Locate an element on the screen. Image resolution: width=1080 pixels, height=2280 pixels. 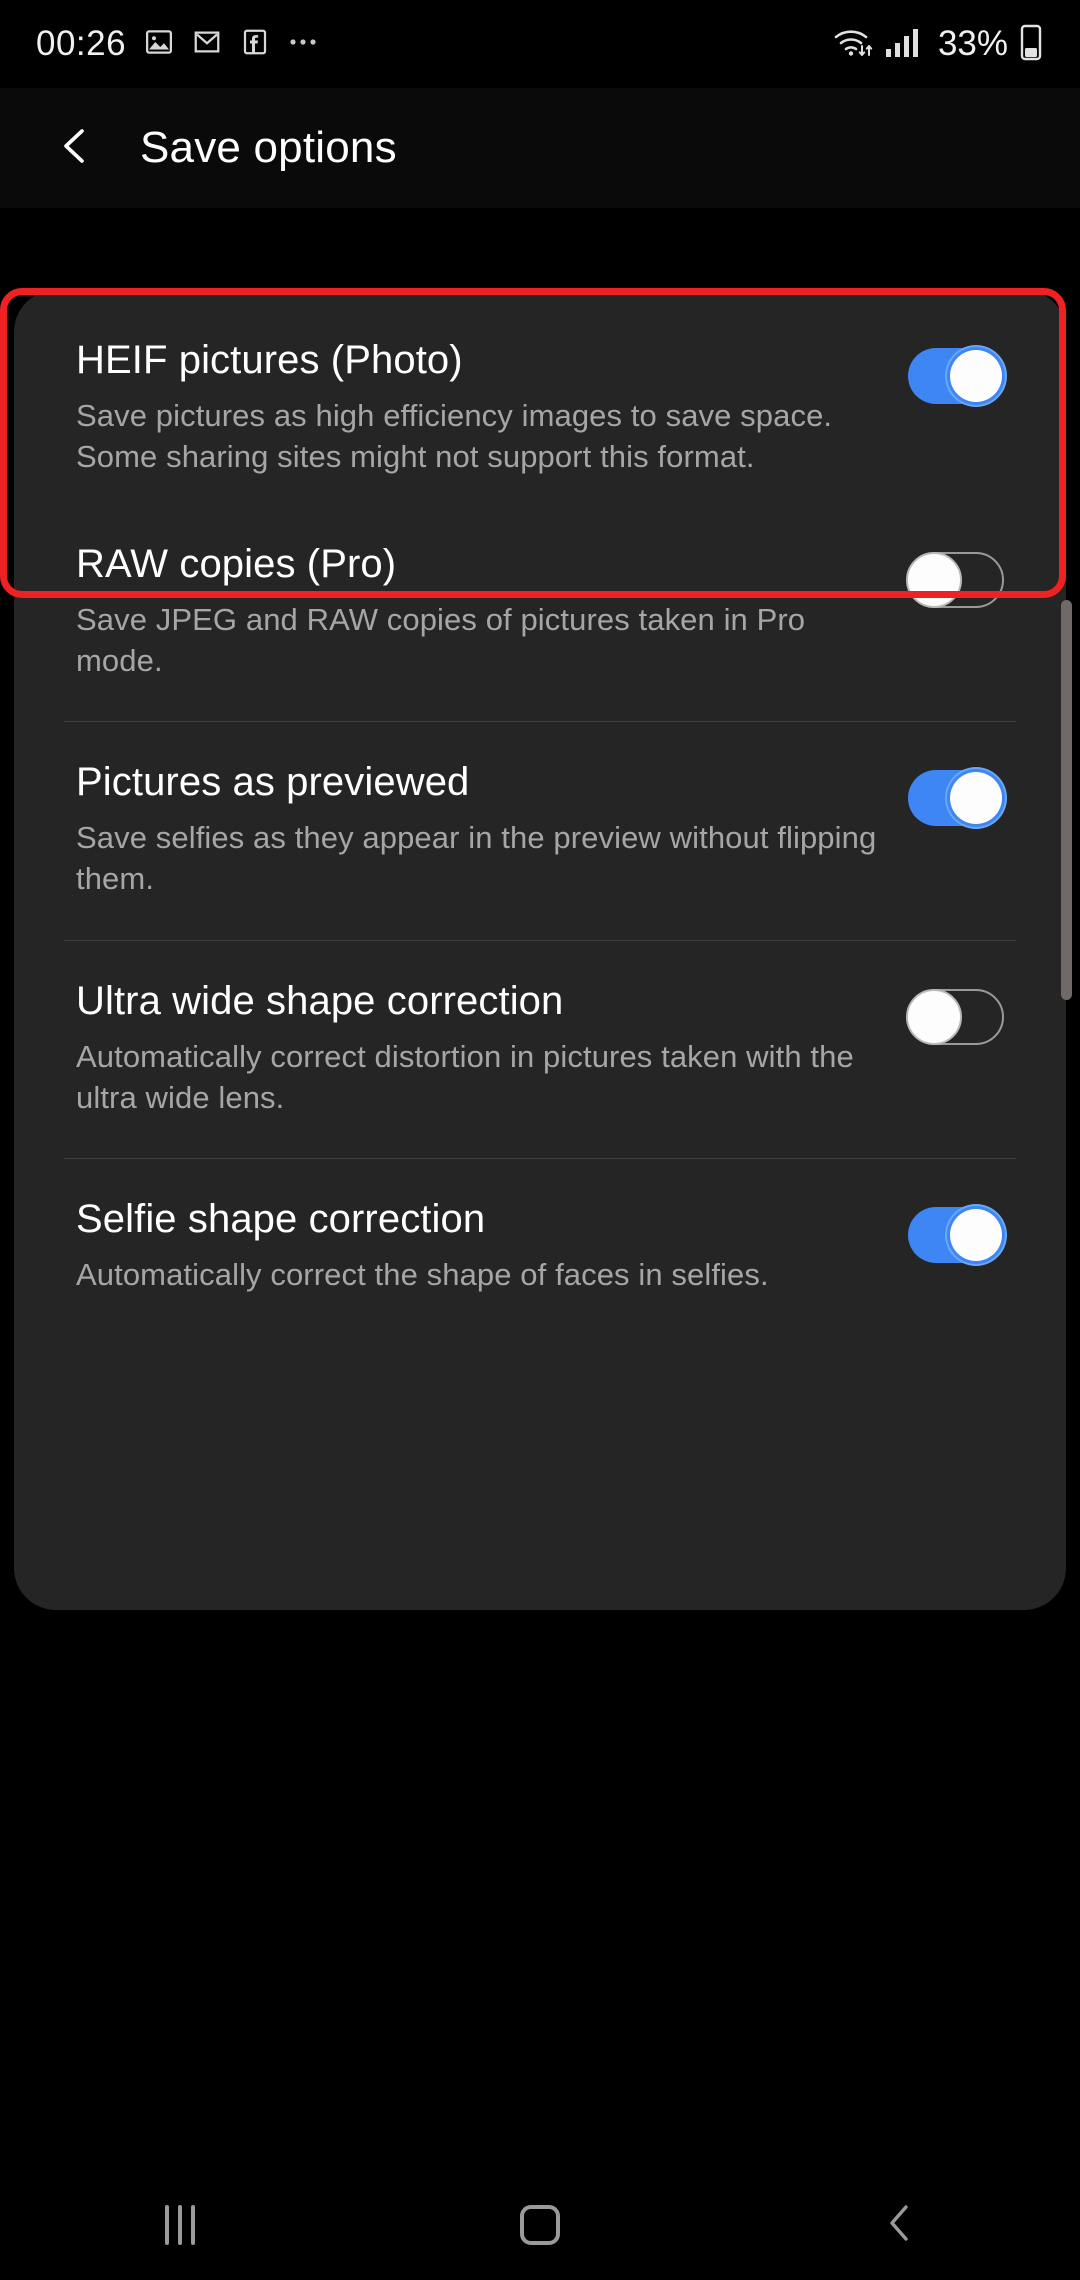
back-button is located at coordinates (76, 148).